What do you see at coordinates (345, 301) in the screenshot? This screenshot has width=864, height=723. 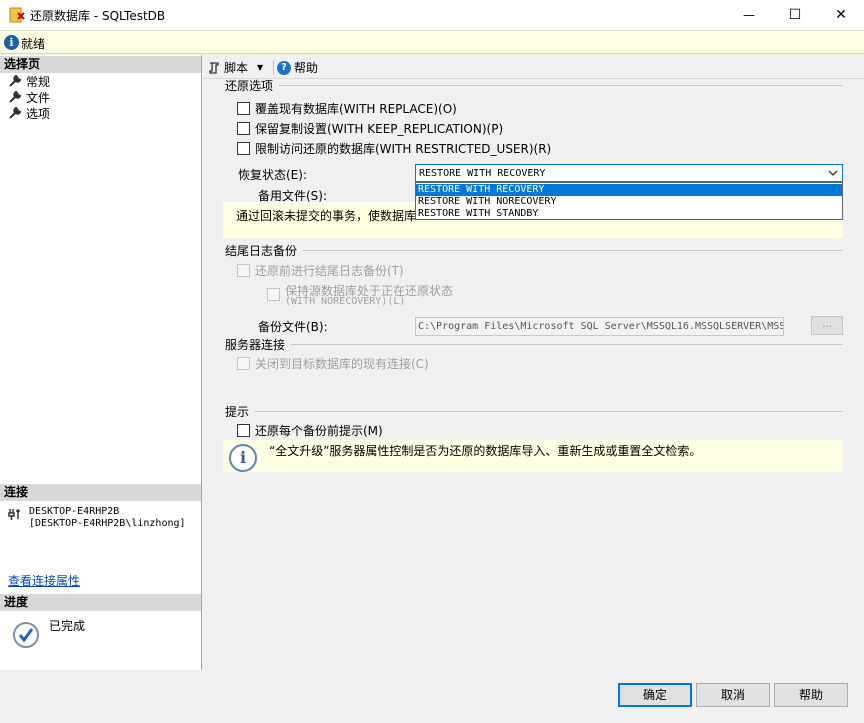 I see `leave-restoring-sublabel: (WITH NORECOVERY)(L)` at bounding box center [345, 301].